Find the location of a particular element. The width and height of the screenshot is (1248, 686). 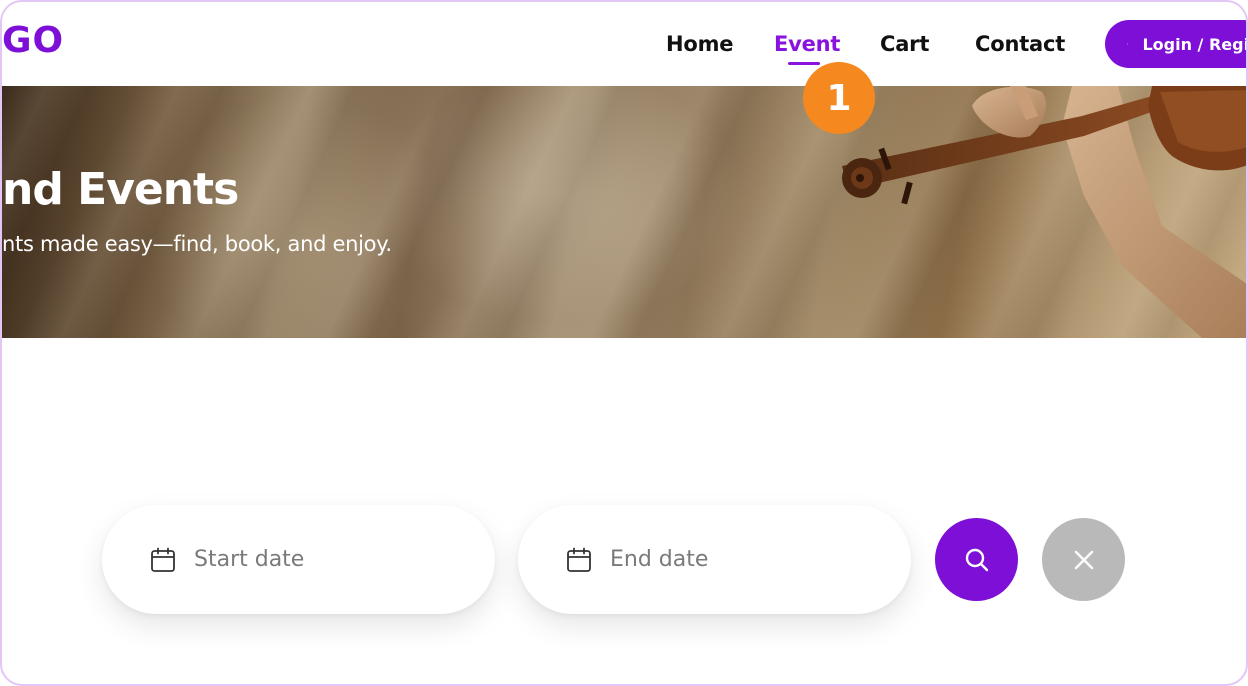

site-logo: GO is located at coordinates (33, 40).